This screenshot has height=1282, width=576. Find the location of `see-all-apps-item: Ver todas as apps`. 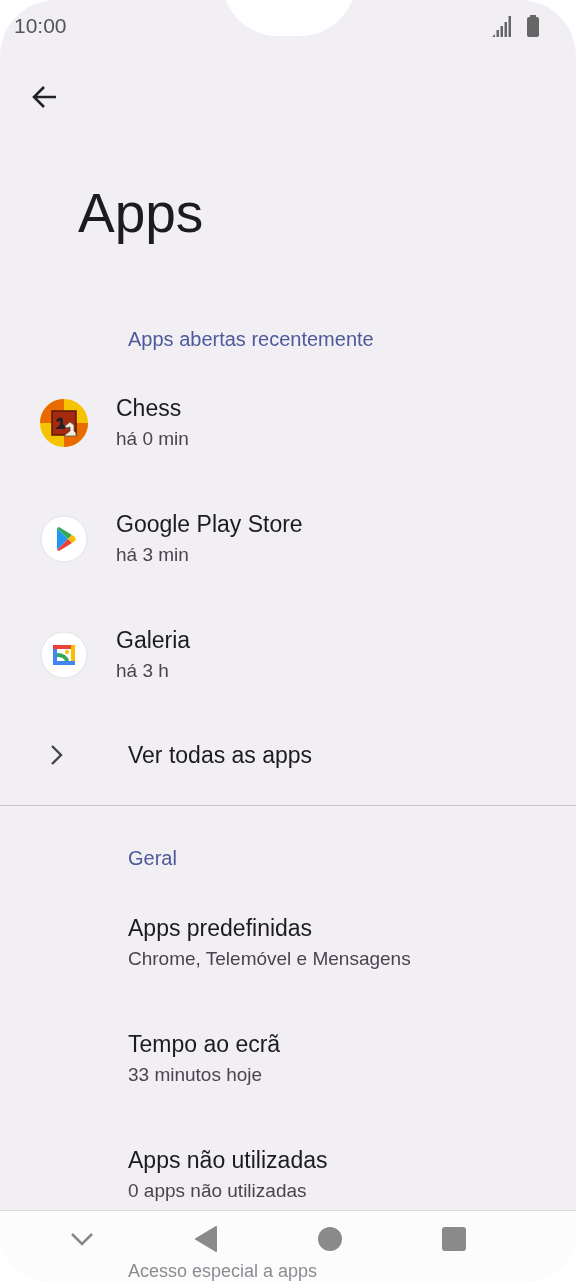

see-all-apps-item: Ver todas as apps is located at coordinates (288, 755).